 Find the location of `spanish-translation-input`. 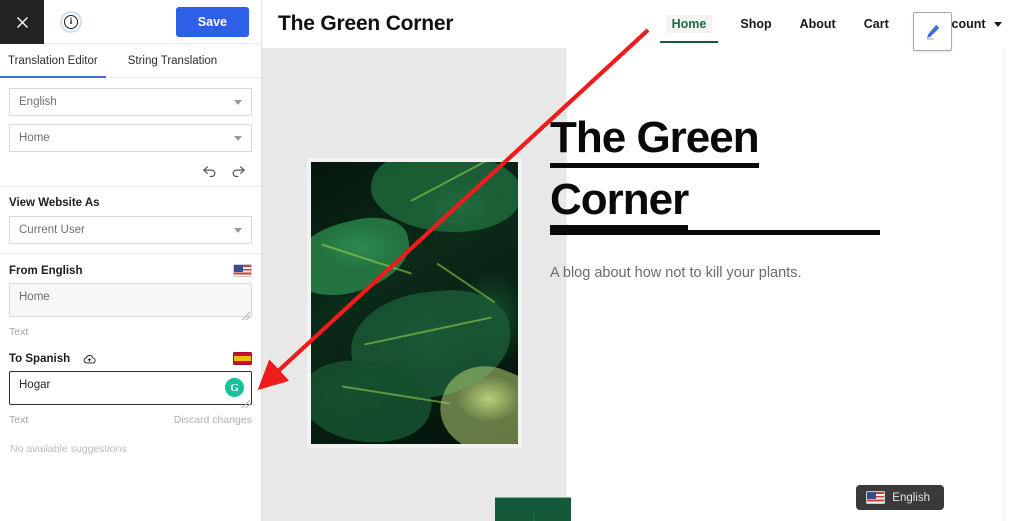

spanish-translation-input is located at coordinates (130, 388).